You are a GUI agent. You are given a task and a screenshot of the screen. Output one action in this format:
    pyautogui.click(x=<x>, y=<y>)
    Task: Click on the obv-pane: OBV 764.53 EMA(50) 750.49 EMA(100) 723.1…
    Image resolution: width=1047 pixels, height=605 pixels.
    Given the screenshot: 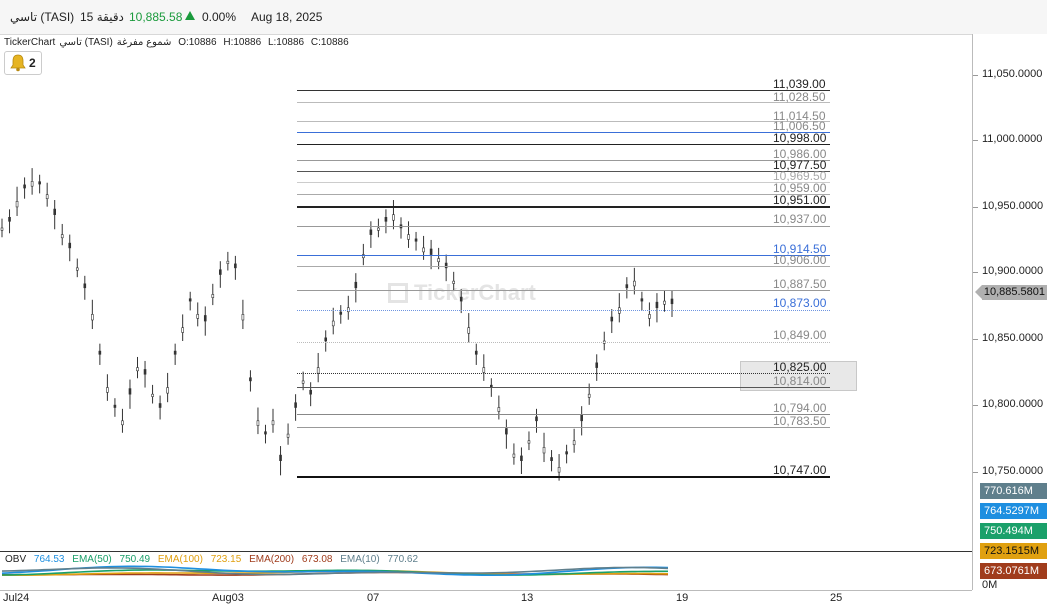 What is the action you would take?
    pyautogui.click(x=486, y=571)
    